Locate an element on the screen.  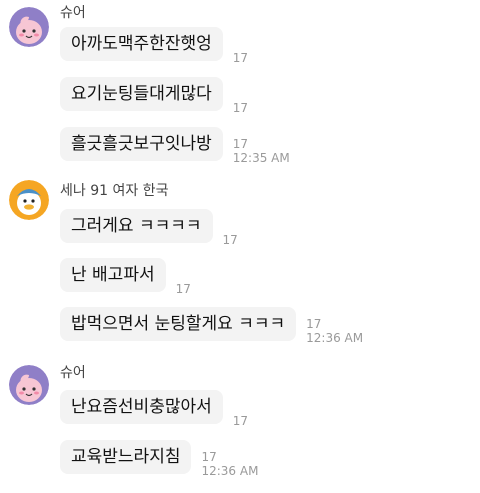
message-row: 요기눈팅들대게많다 17 is located at coordinates (154, 96).